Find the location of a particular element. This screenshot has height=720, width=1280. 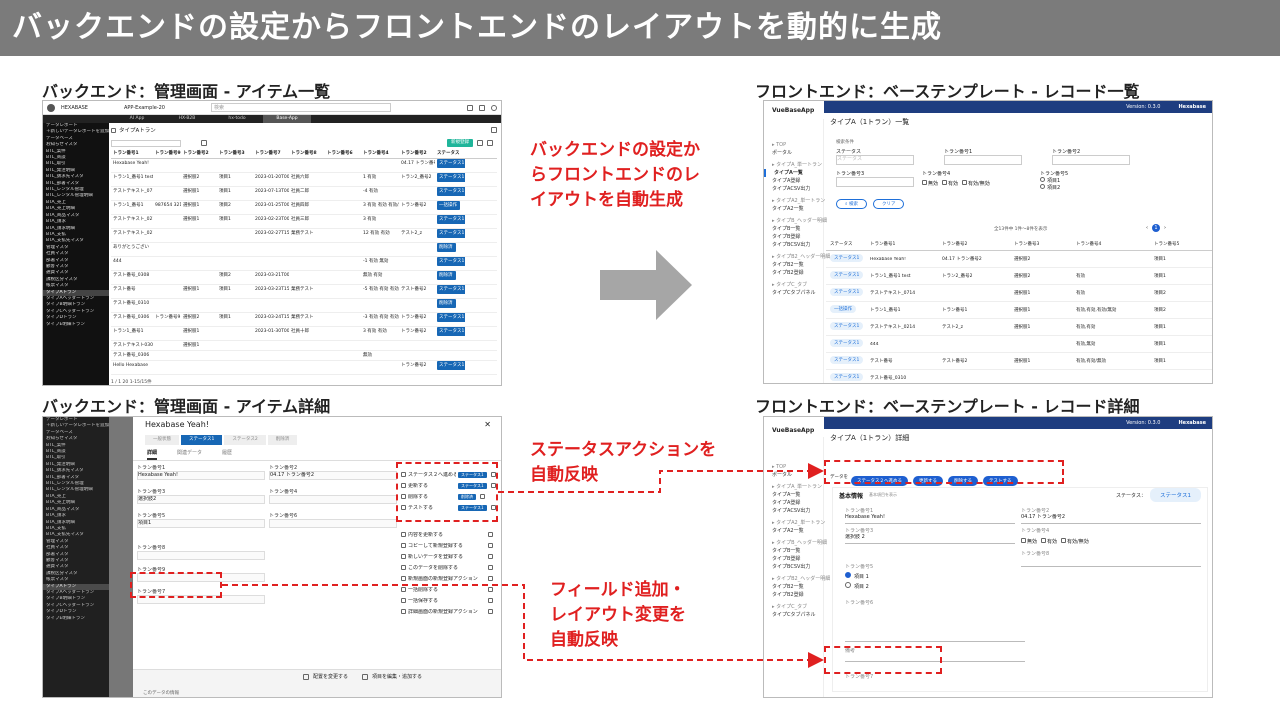

column-header: トラン番号4 is located at coordinates (380, 153).